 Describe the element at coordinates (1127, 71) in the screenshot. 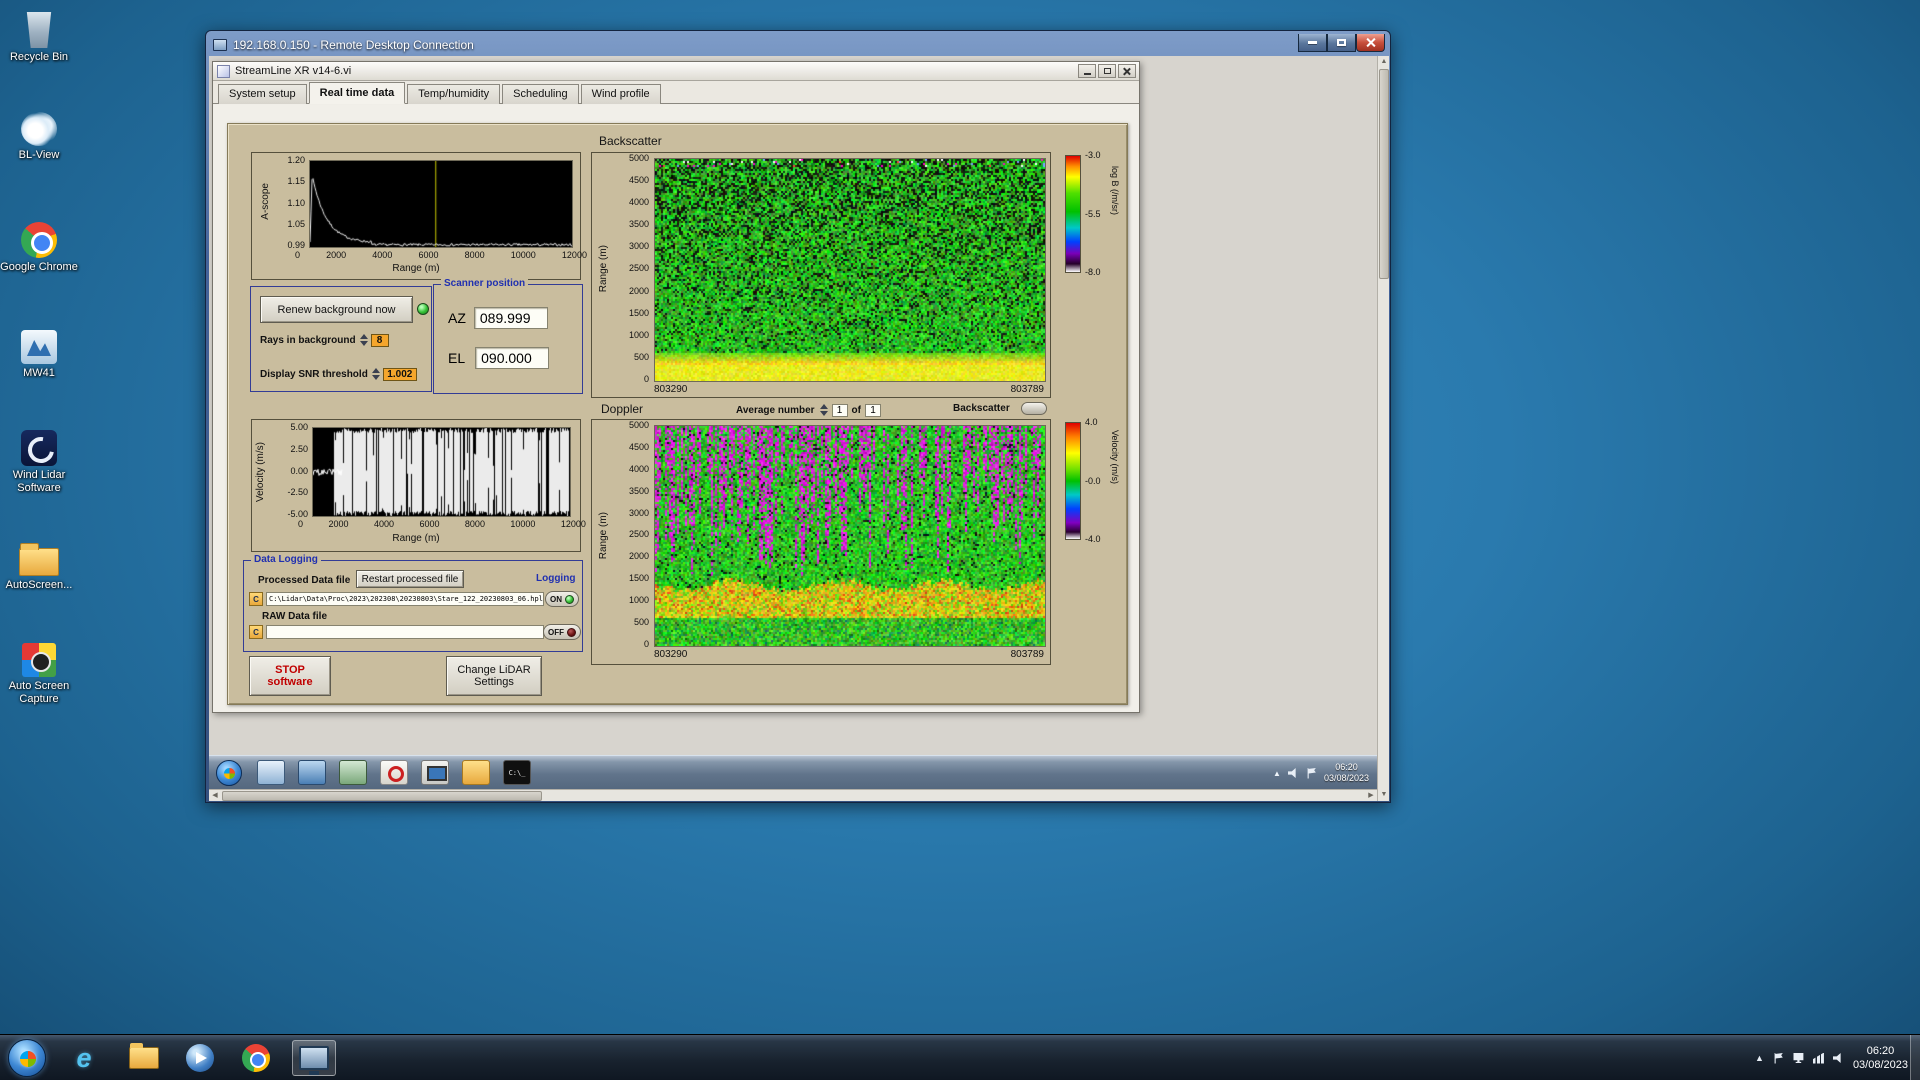

I see `app-close-button` at that location.